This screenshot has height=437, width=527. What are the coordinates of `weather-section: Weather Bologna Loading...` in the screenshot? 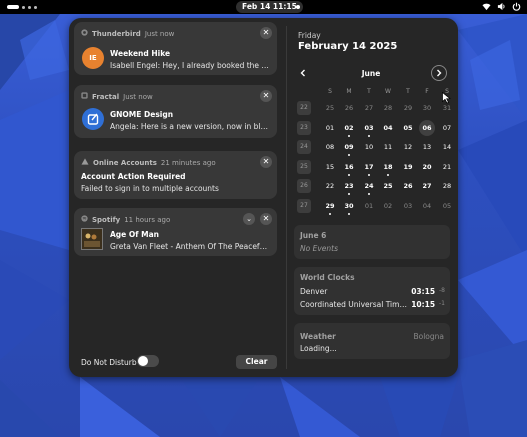 It's located at (372, 341).